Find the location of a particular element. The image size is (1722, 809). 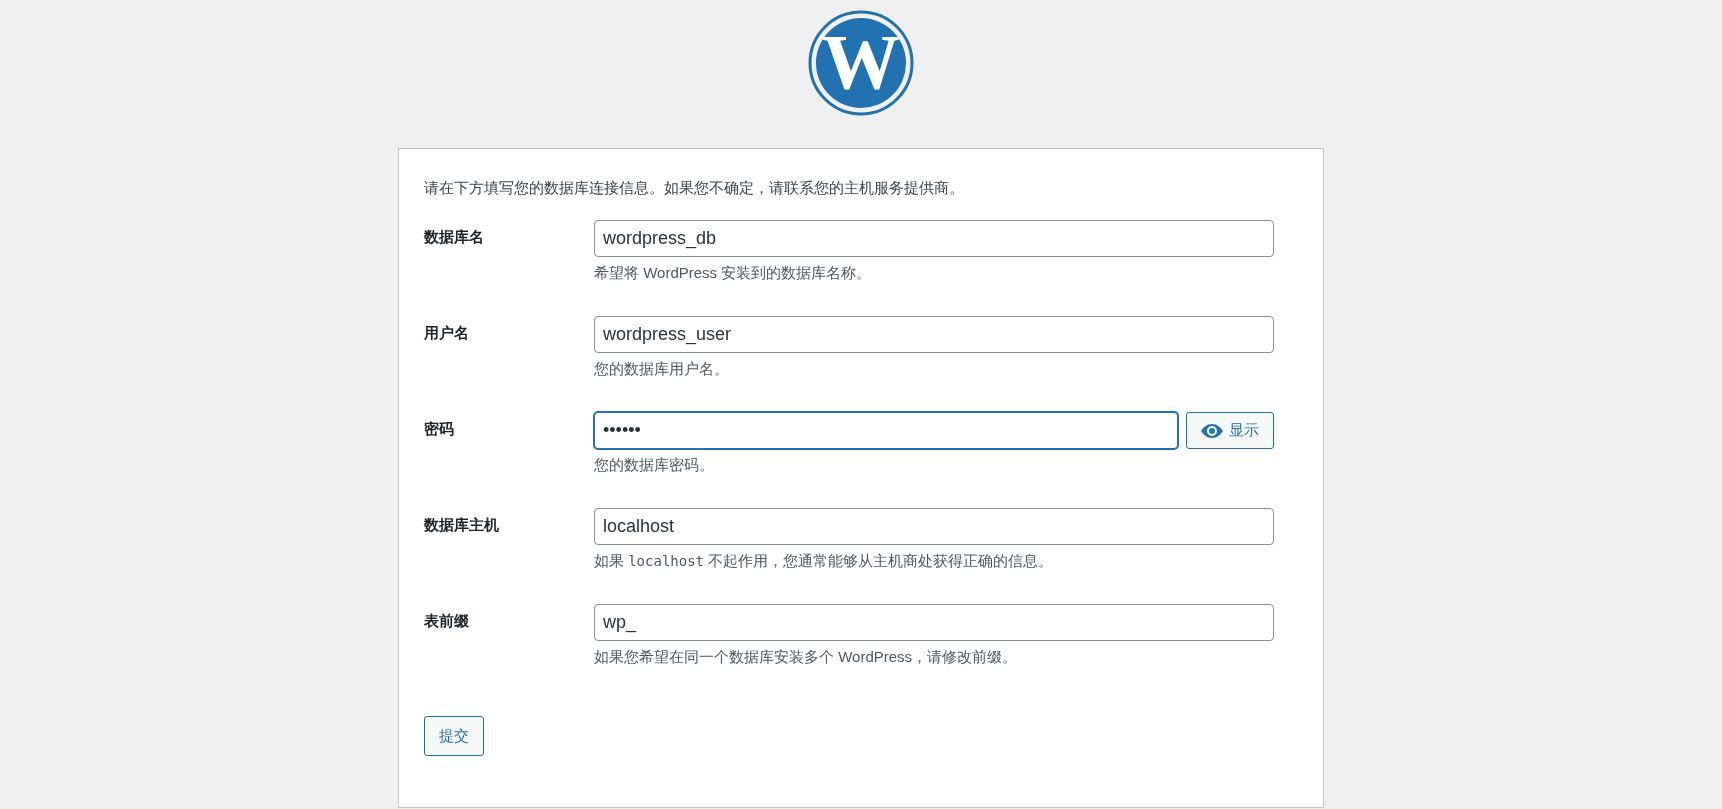

field-label: 表前缀 is located at coordinates (446, 621).